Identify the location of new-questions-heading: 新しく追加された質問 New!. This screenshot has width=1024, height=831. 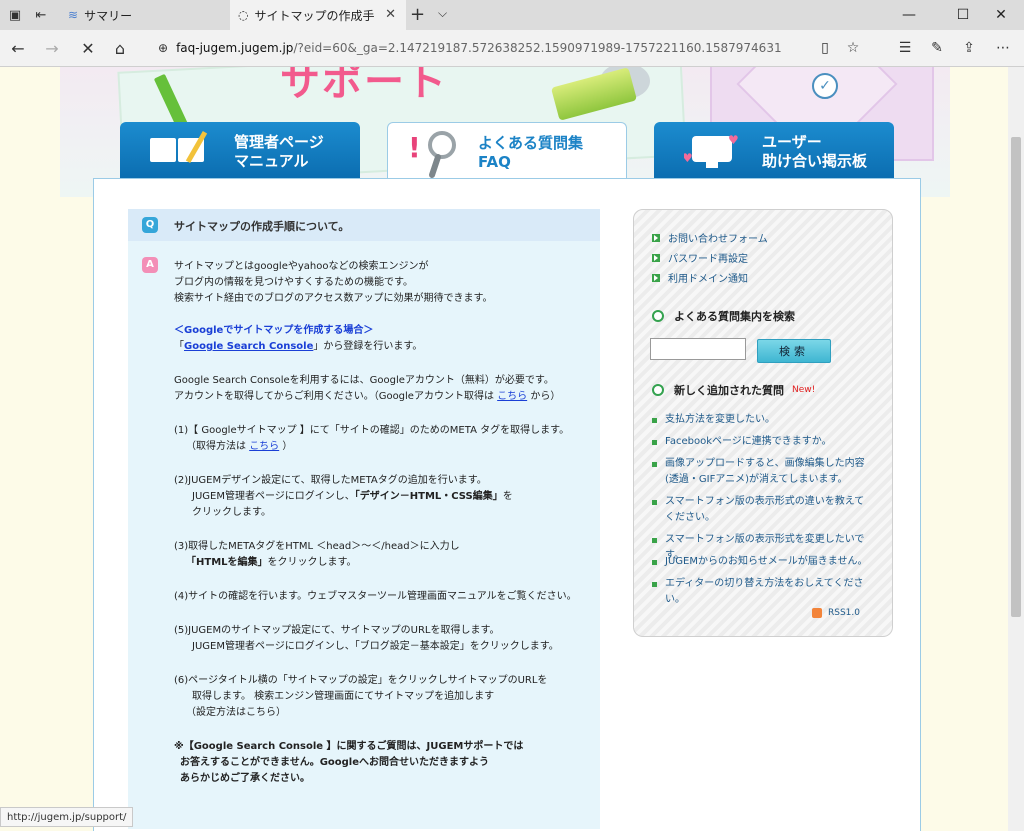
(733, 390).